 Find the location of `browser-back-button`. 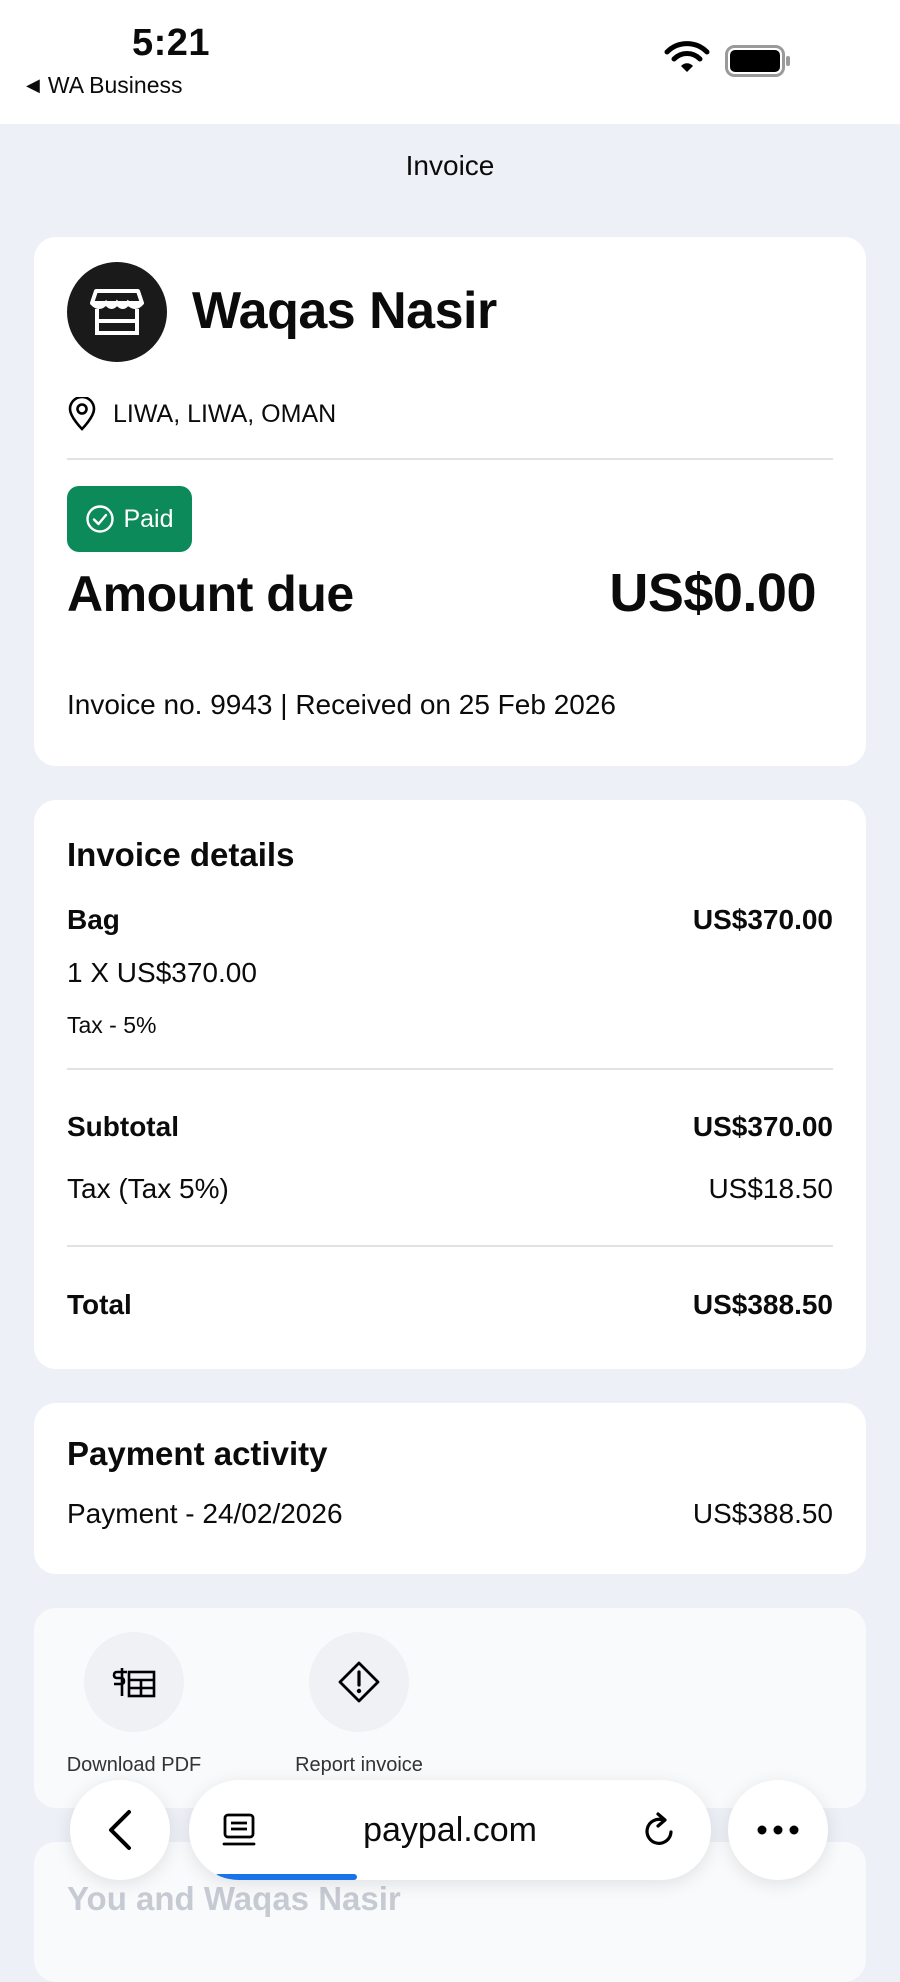

browser-back-button is located at coordinates (120, 1830).